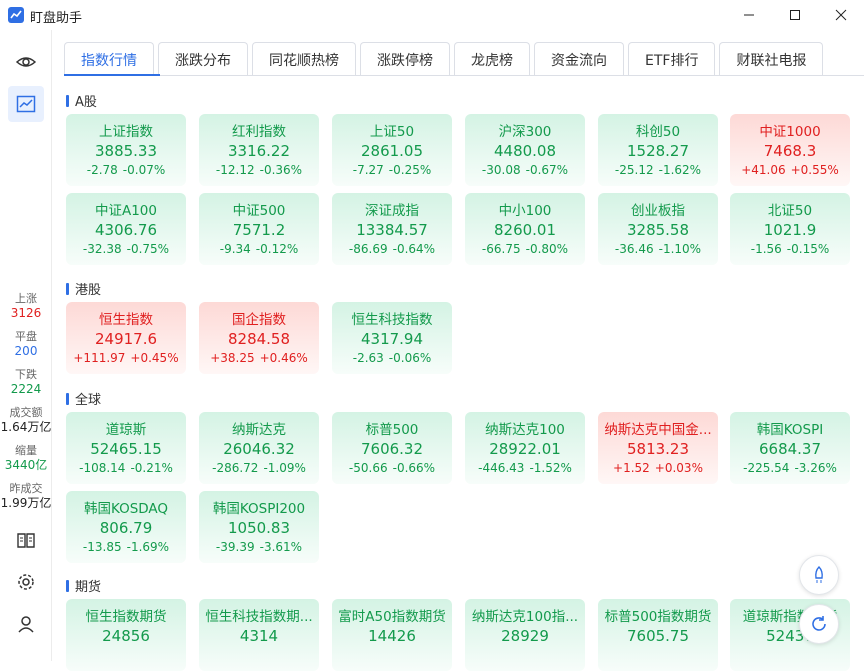  I want to click on index-change: -25.12, so click(634, 170).